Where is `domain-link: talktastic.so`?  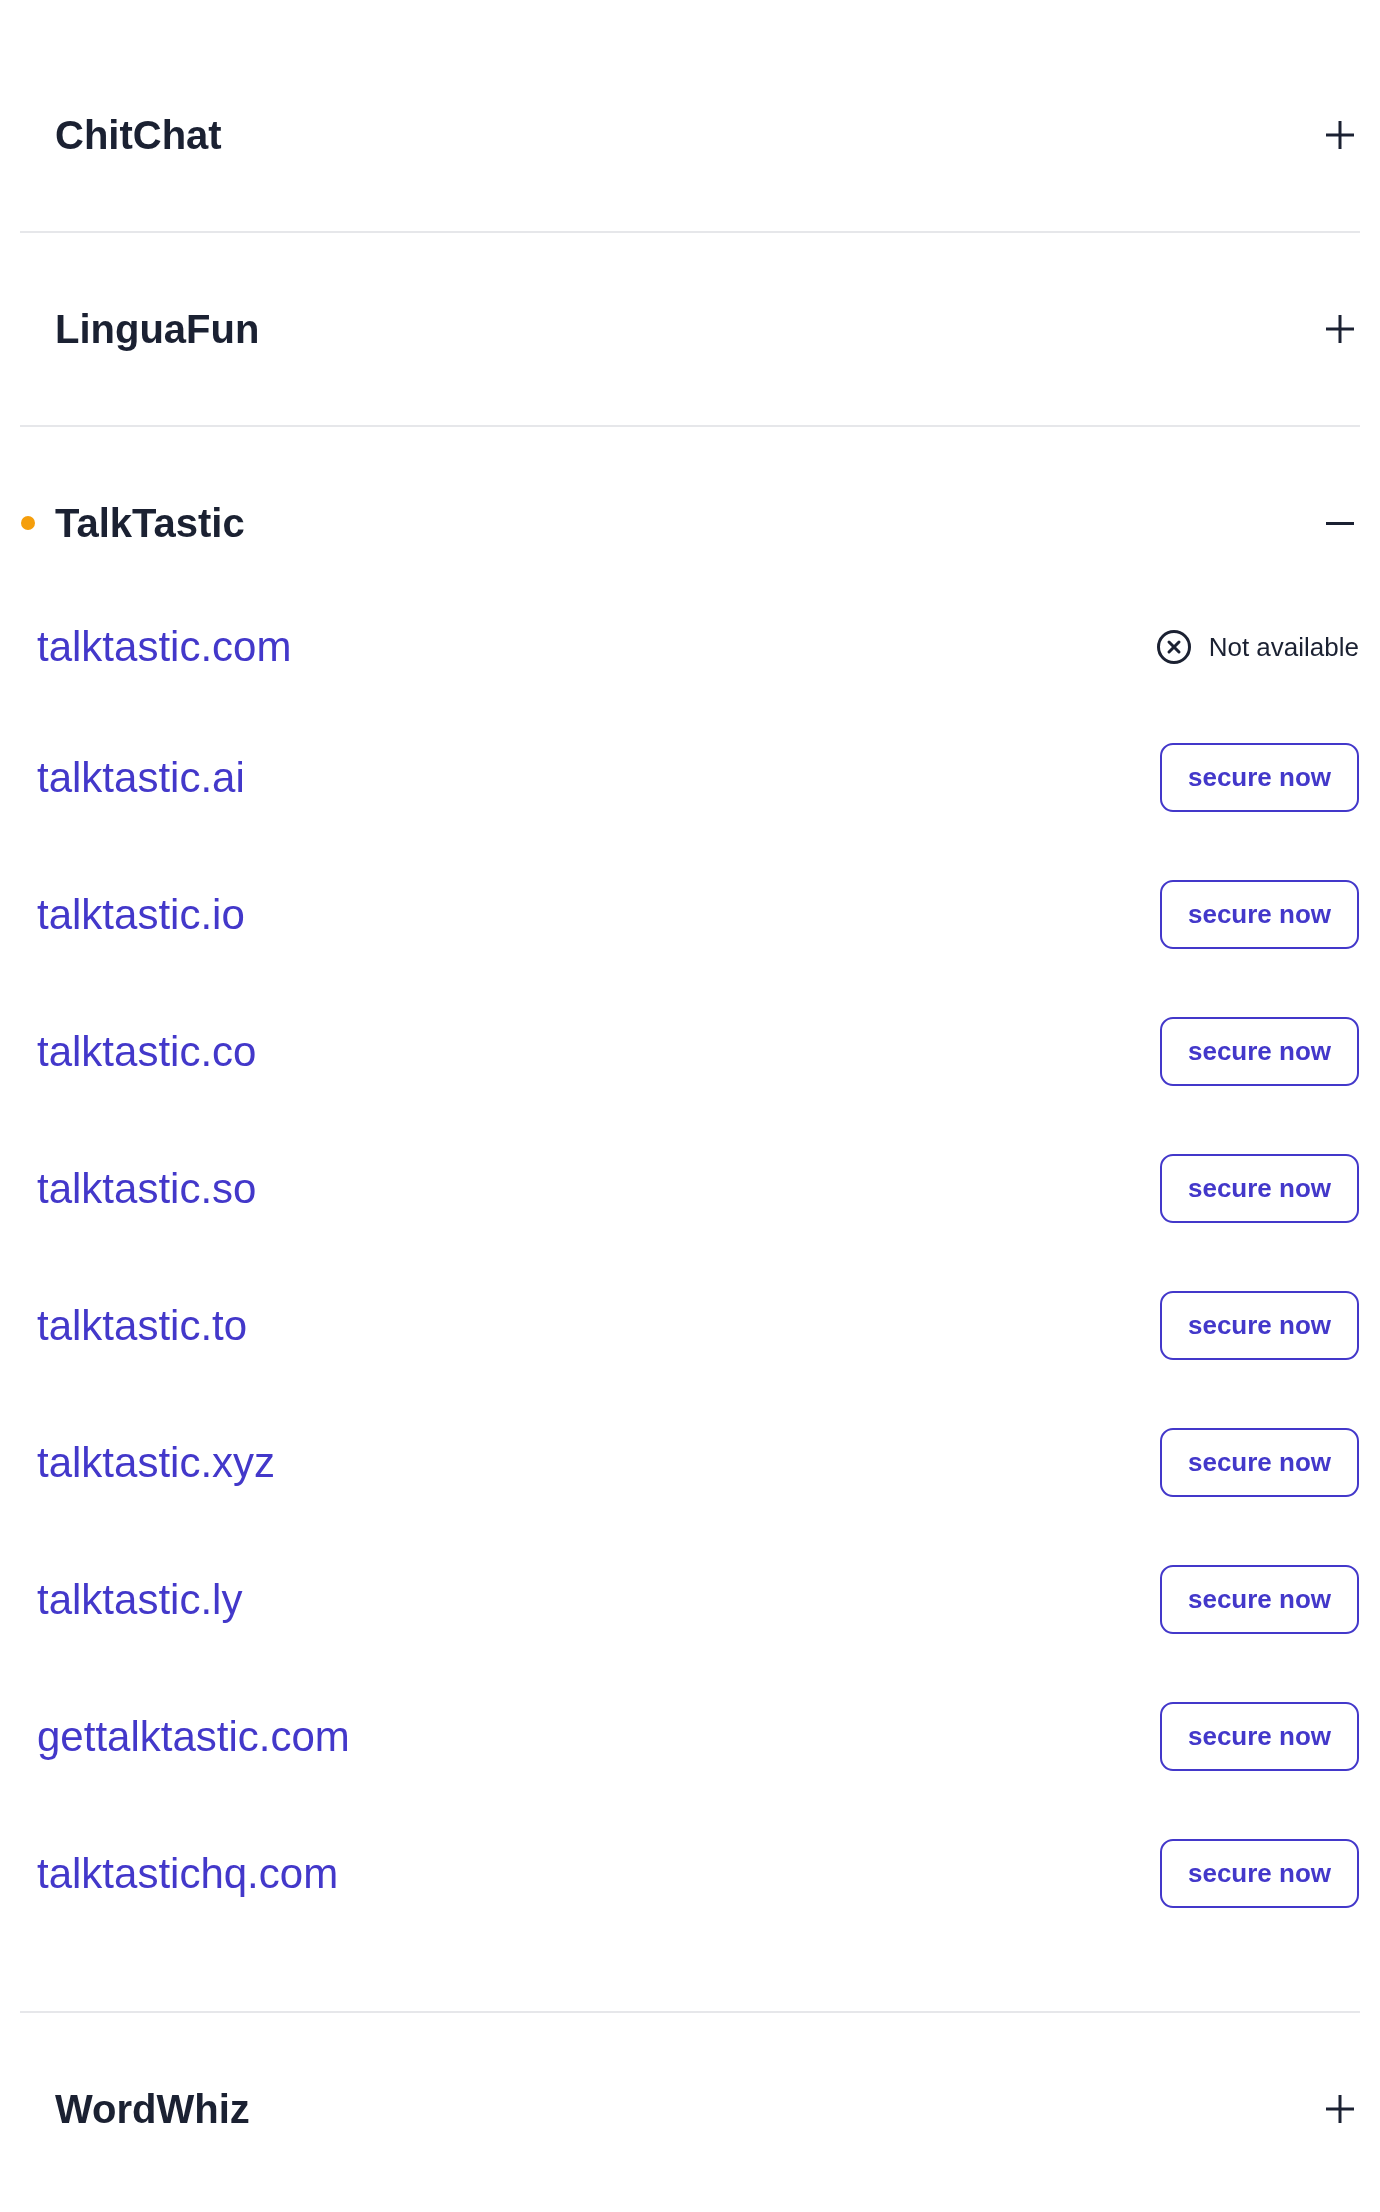 domain-link: talktastic.so is located at coordinates (147, 1188).